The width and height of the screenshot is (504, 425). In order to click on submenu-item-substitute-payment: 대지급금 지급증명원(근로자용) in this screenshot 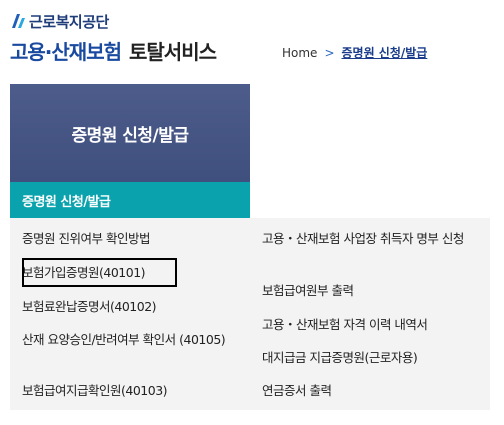, I will do `click(372, 358)`.